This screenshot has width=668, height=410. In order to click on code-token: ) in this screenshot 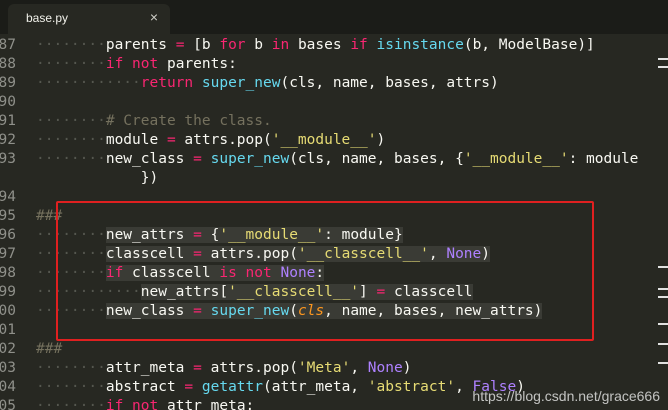, I will do `click(407, 368)`.